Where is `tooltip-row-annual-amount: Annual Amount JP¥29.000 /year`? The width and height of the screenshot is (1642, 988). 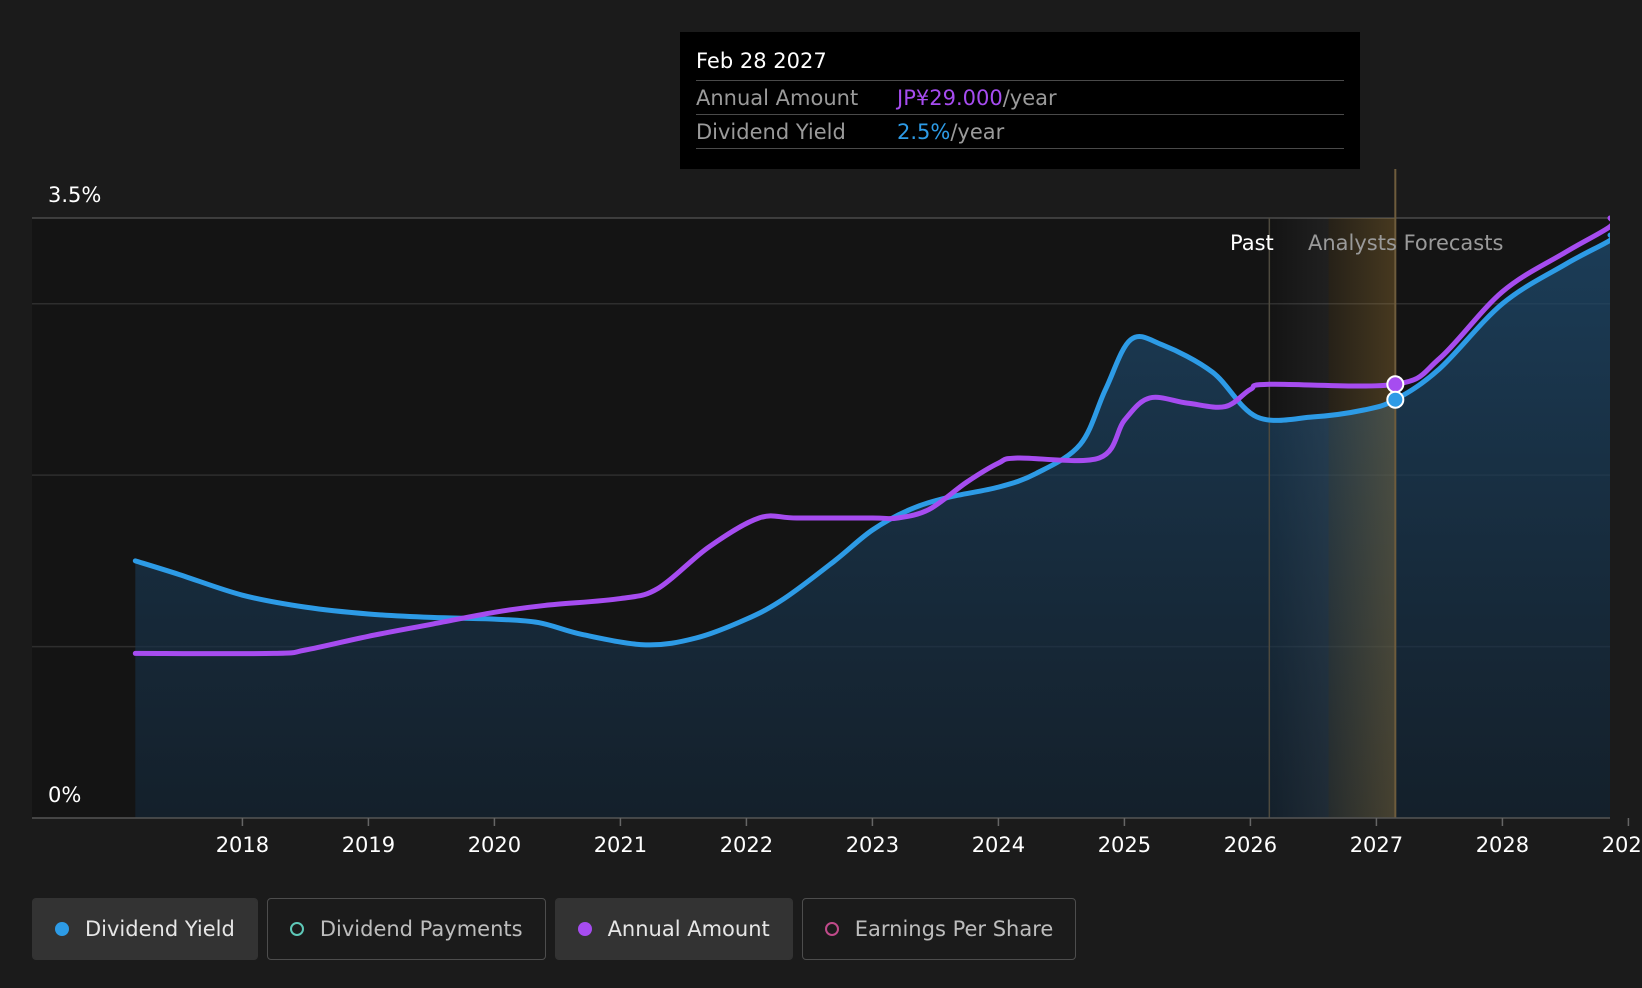
tooltip-row-annual-amount: Annual Amount JP¥29.000 /year is located at coordinates (1020, 97).